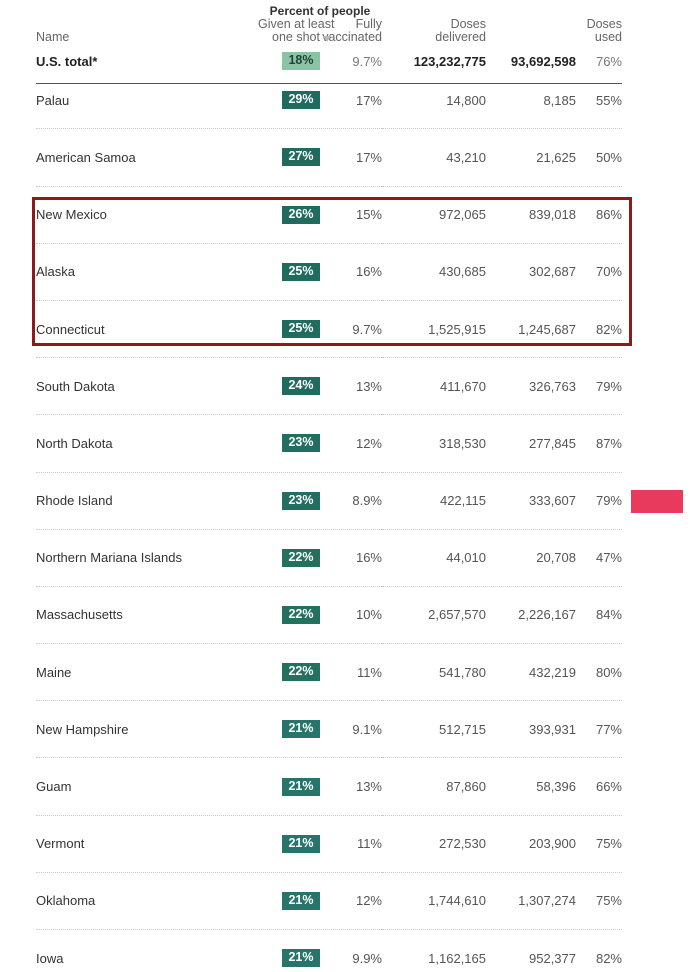  Describe the element at coordinates (329, 729) in the screenshot. I see `table-row: New Hampshire 21% 9.1% 512,715 393,931 77%` at that location.